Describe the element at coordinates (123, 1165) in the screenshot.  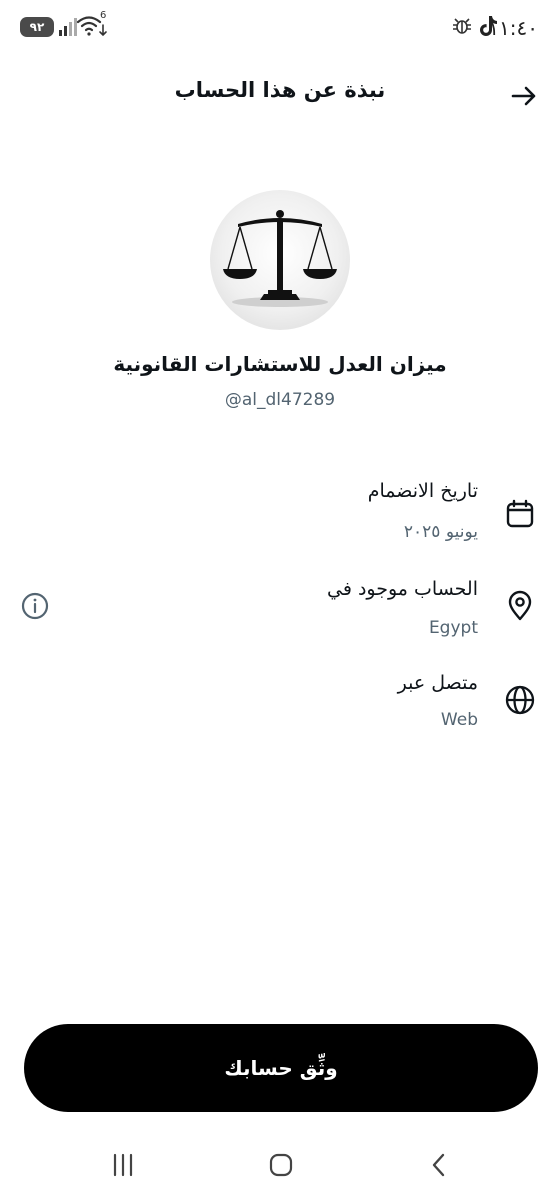
I see `recents-icon` at that location.